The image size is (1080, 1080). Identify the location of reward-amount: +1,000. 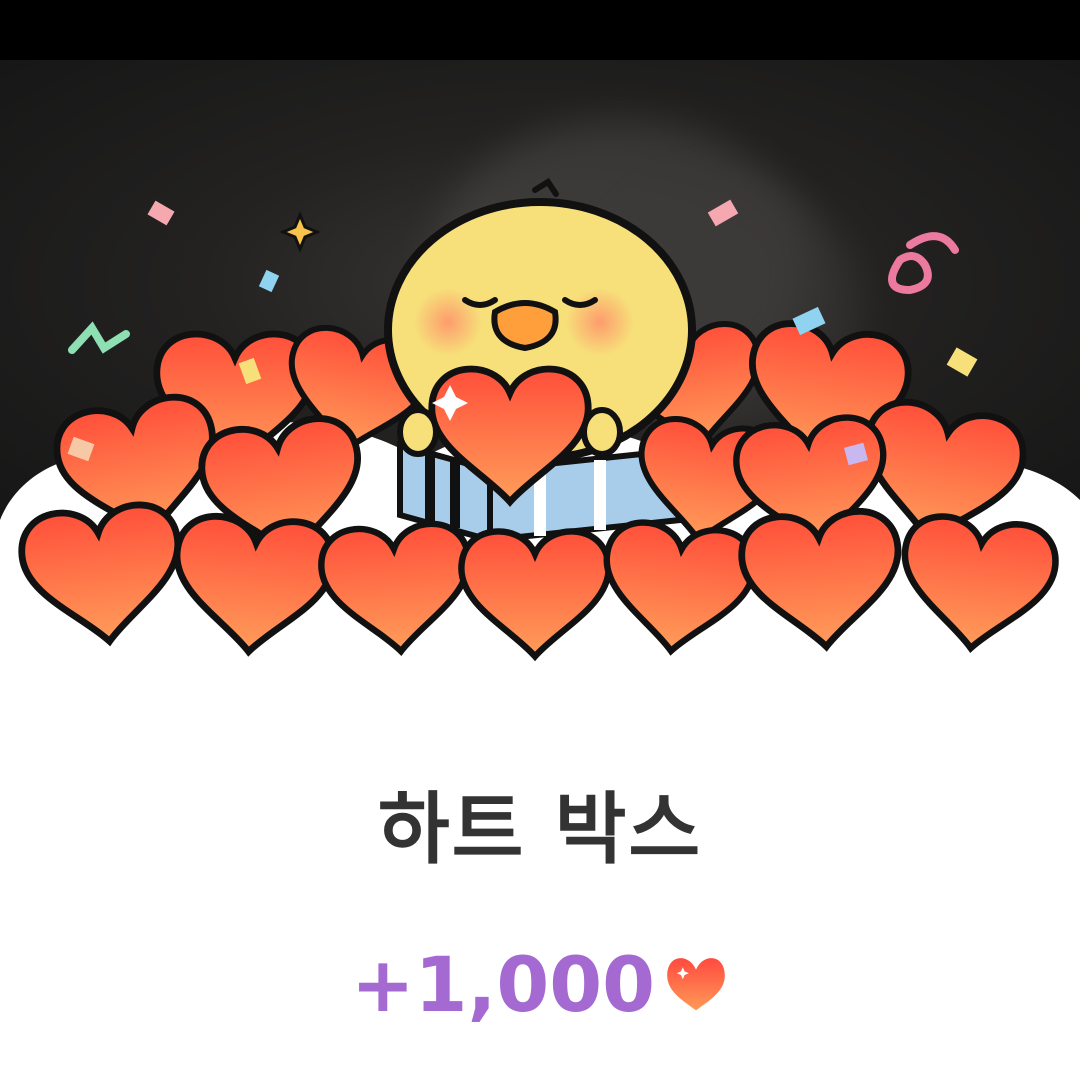
(503, 984).